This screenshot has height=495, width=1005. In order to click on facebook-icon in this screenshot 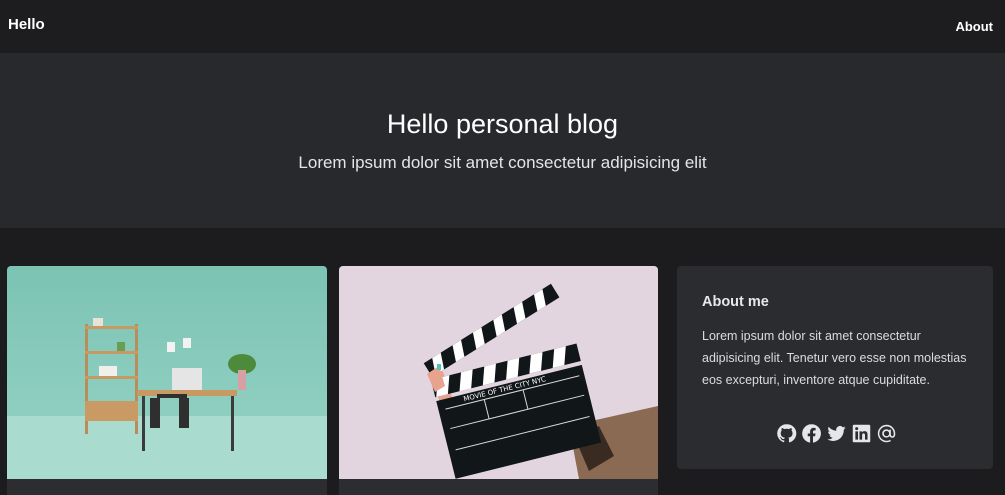, I will do `click(811, 433)`.